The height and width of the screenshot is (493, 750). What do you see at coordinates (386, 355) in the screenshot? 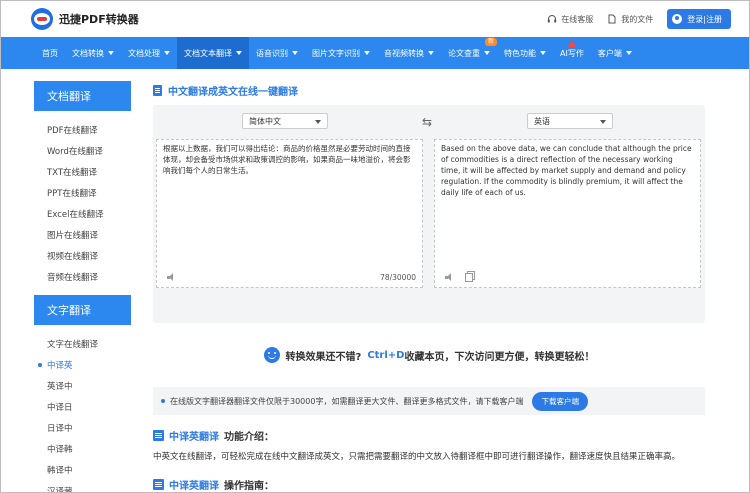
I see `promo-shortcut: Ctrl+D` at bounding box center [386, 355].